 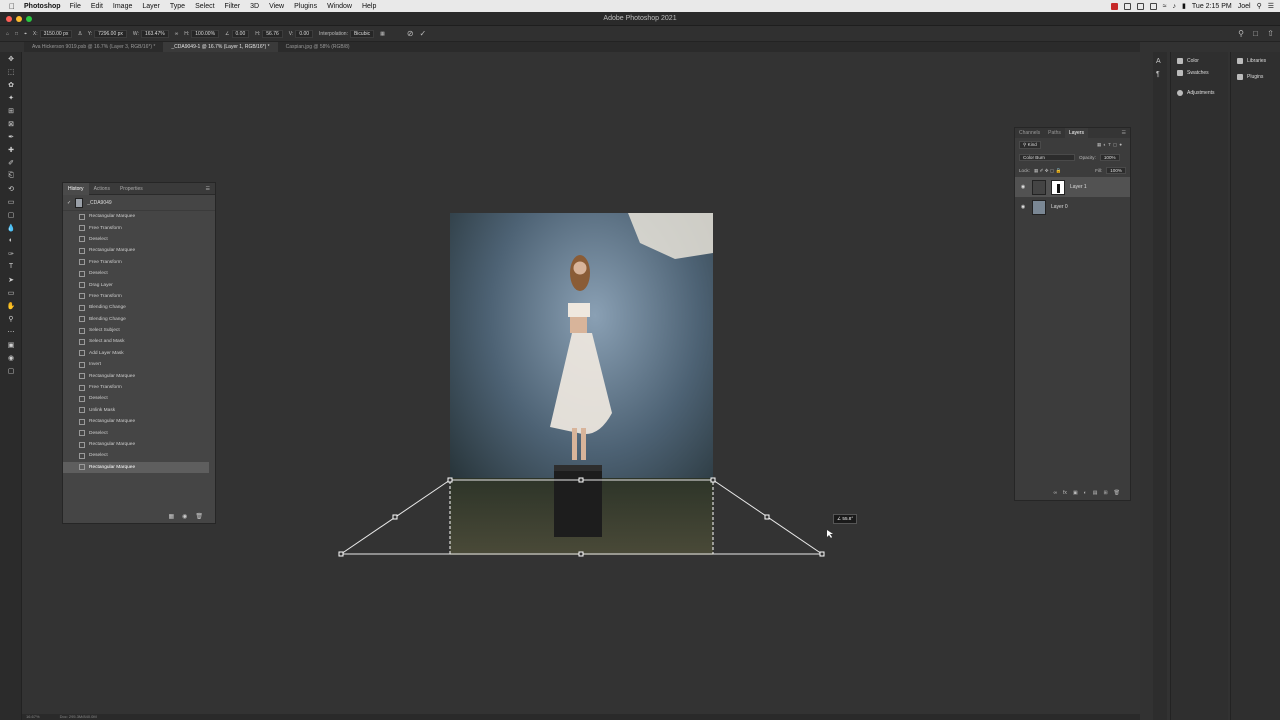 What do you see at coordinates (1075, 493) in the screenshot?
I see `add-mask-icon: ▣` at bounding box center [1075, 493].